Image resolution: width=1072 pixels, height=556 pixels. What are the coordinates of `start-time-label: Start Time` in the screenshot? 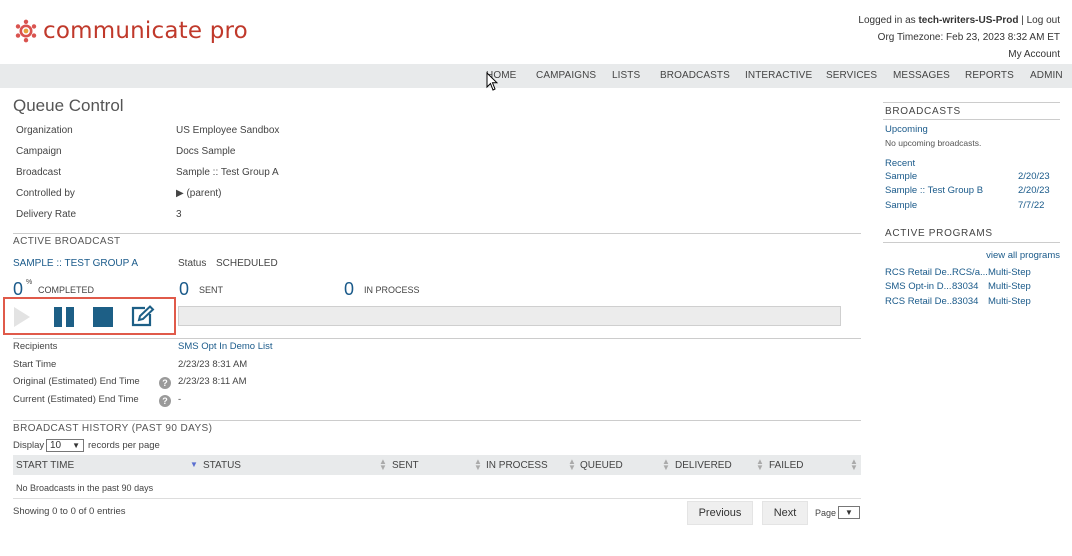 It's located at (35, 364).